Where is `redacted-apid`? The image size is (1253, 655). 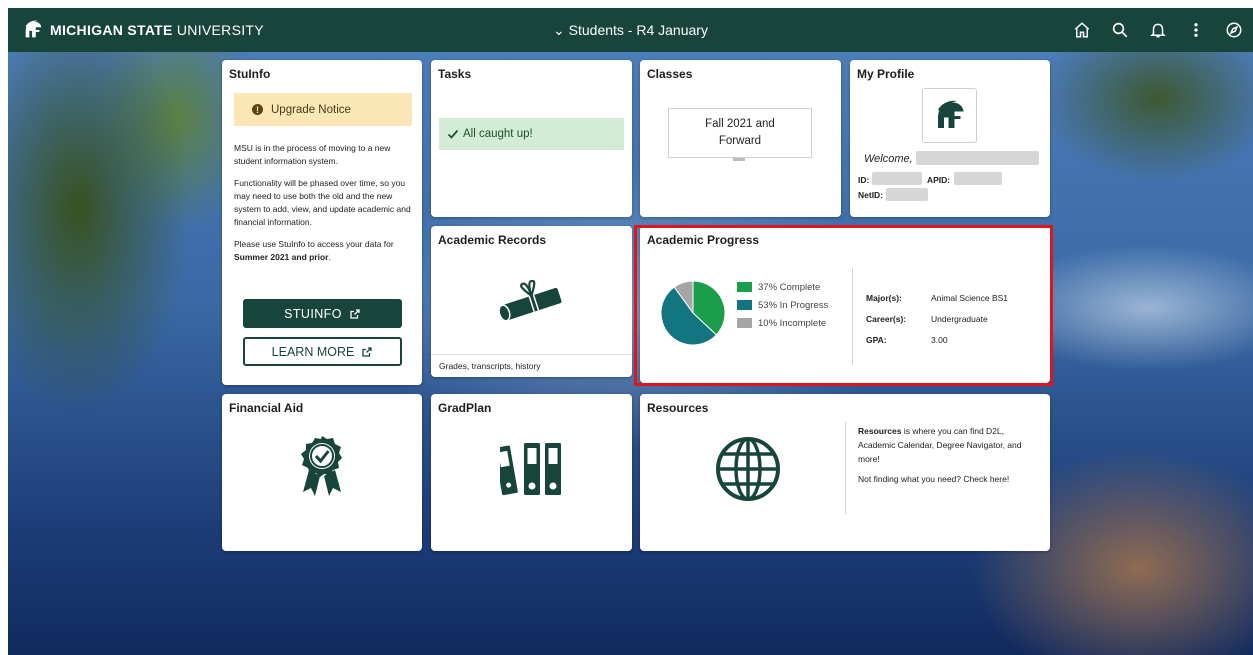
redacted-apid is located at coordinates (978, 178).